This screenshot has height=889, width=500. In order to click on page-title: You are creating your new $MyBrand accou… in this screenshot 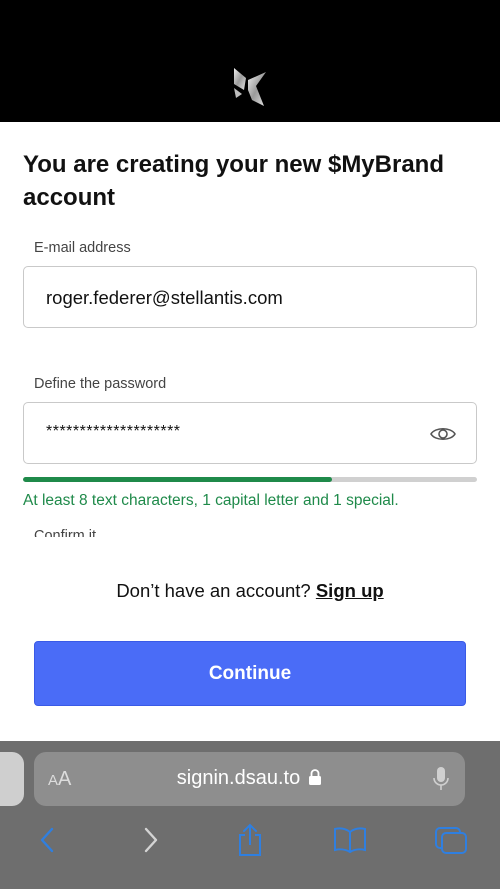, I will do `click(233, 181)`.